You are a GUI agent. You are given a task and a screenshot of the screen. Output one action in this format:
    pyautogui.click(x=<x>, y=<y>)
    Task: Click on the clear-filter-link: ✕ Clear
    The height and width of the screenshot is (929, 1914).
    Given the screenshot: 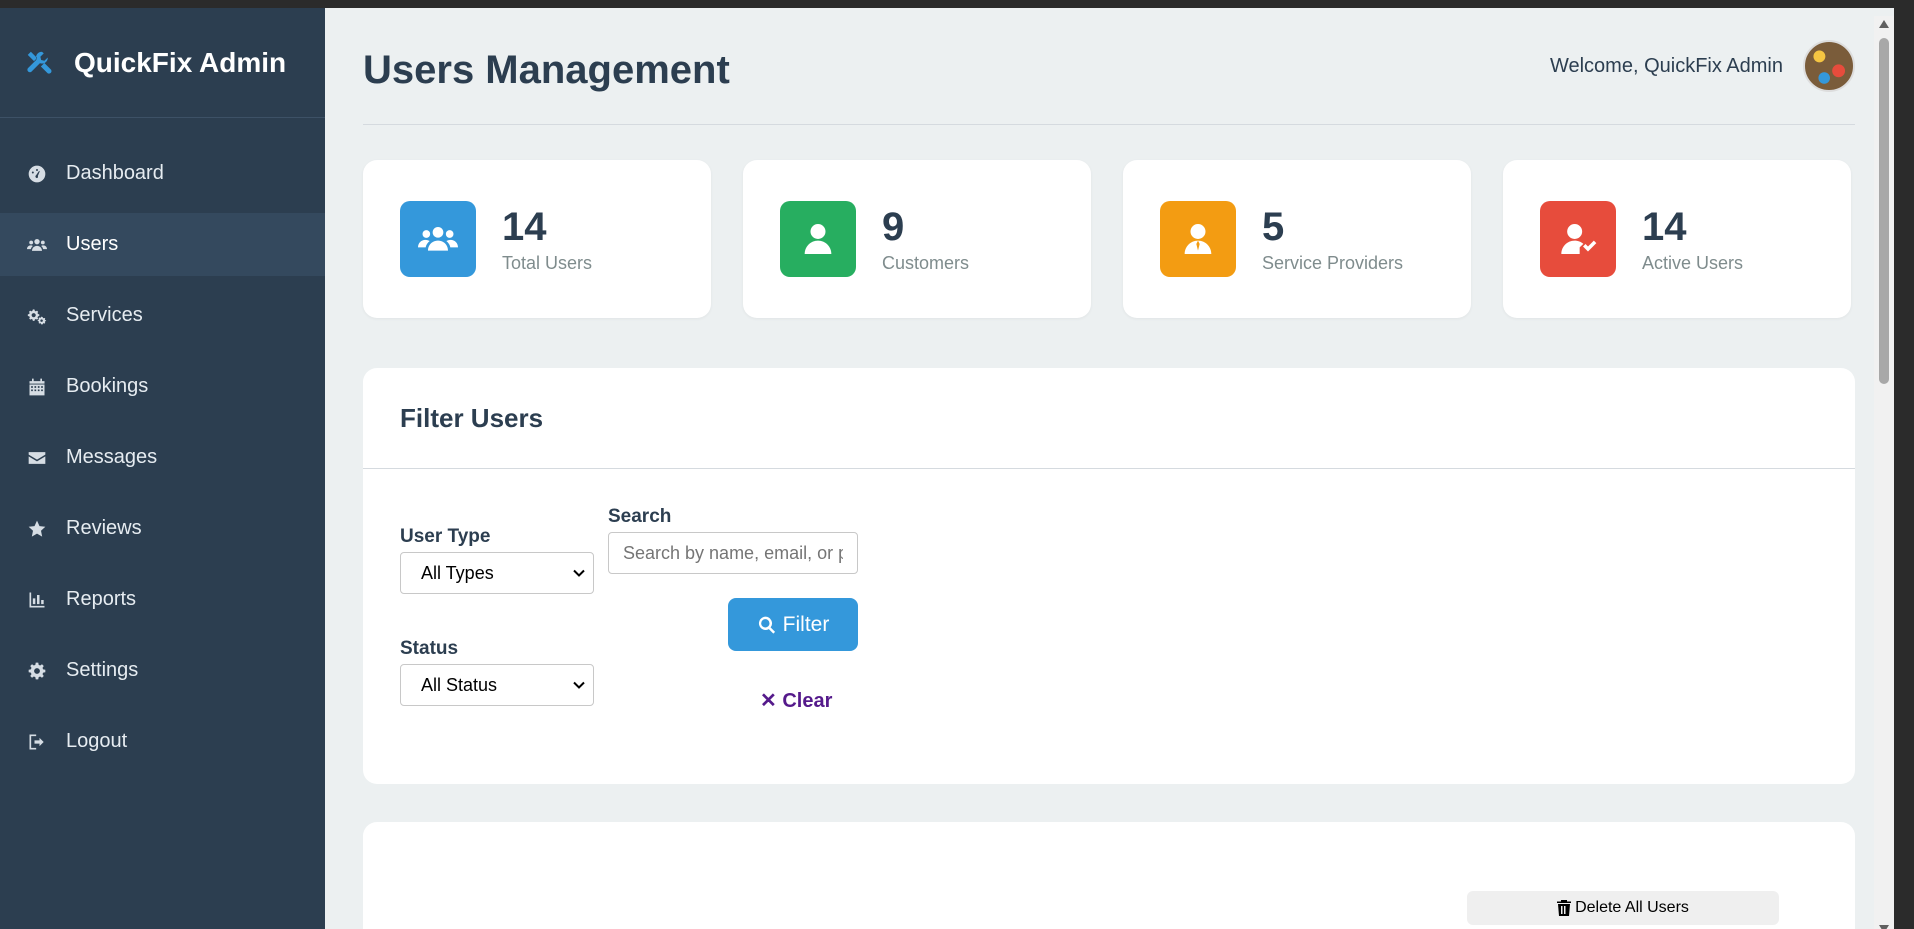 What is the action you would take?
    pyautogui.click(x=796, y=700)
    